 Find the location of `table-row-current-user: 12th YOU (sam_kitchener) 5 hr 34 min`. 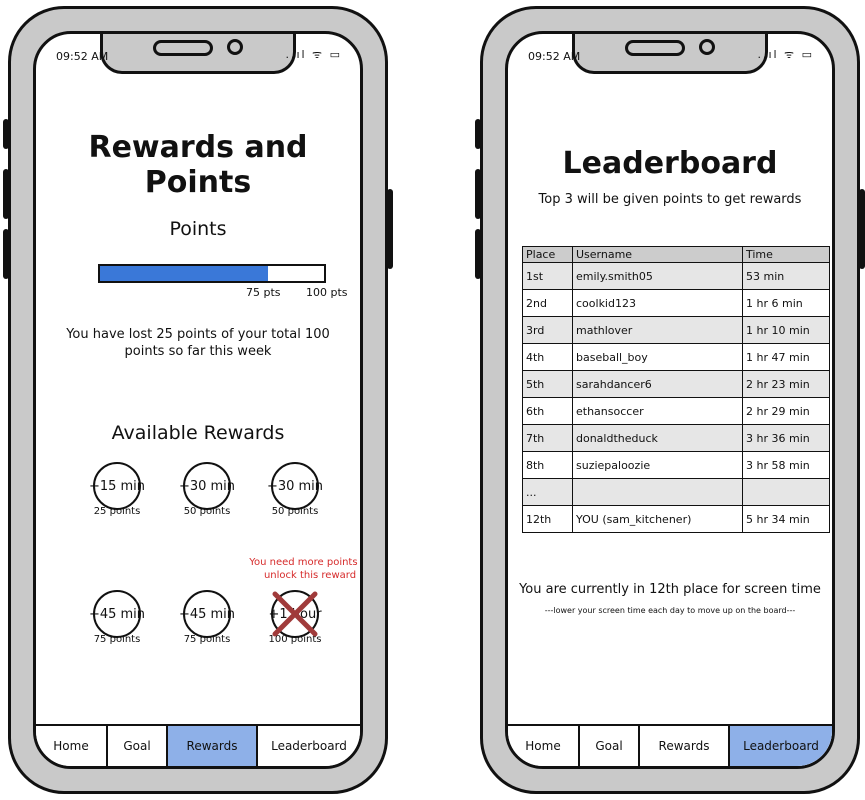

table-row-current-user: 12th YOU (sam_kitchener) 5 hr 34 min is located at coordinates (676, 519).